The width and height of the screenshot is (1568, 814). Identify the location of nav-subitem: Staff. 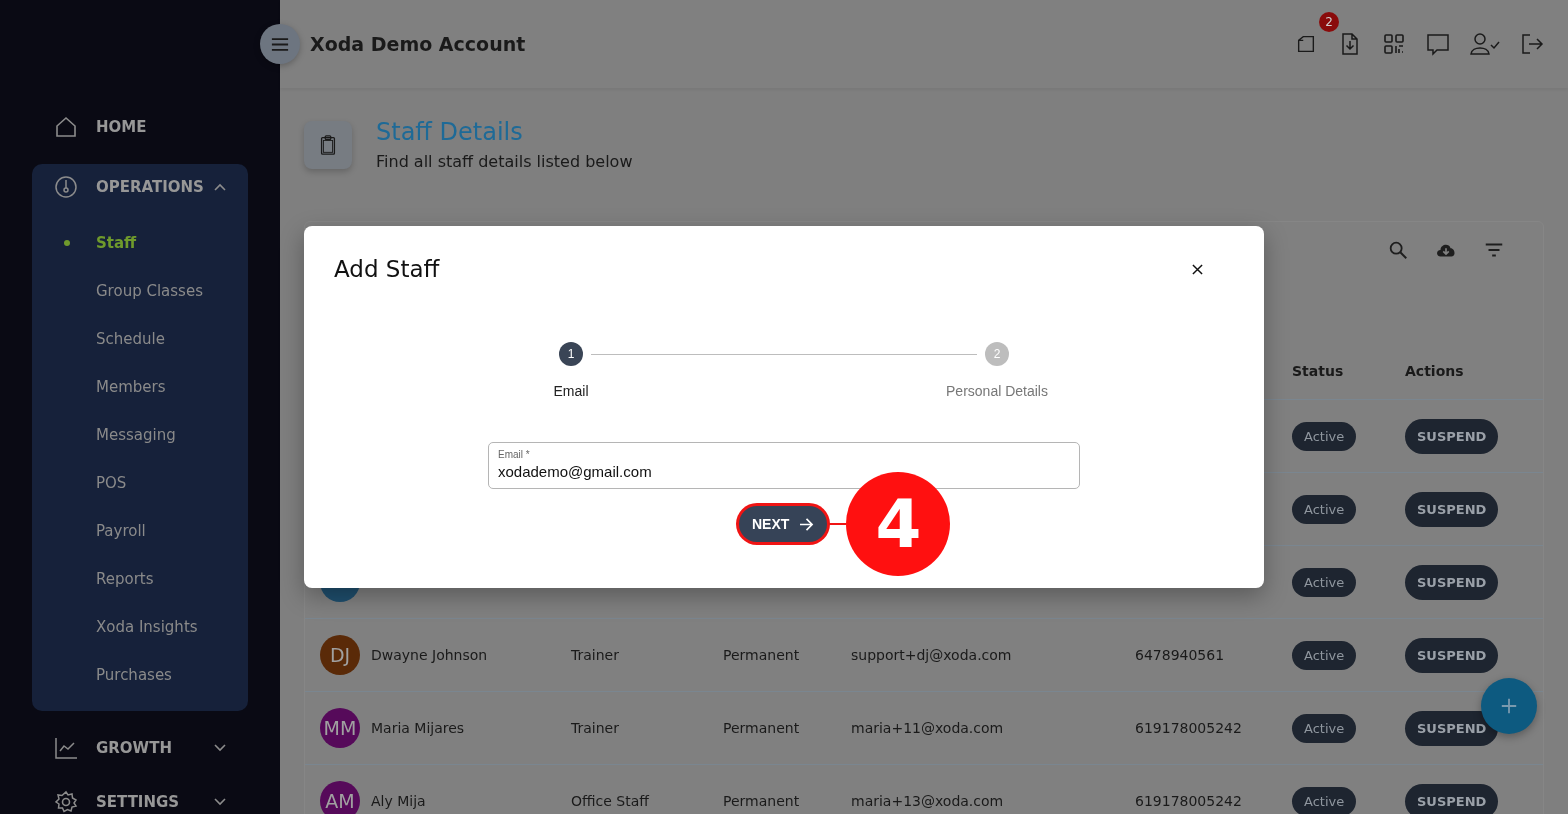
(140, 243).